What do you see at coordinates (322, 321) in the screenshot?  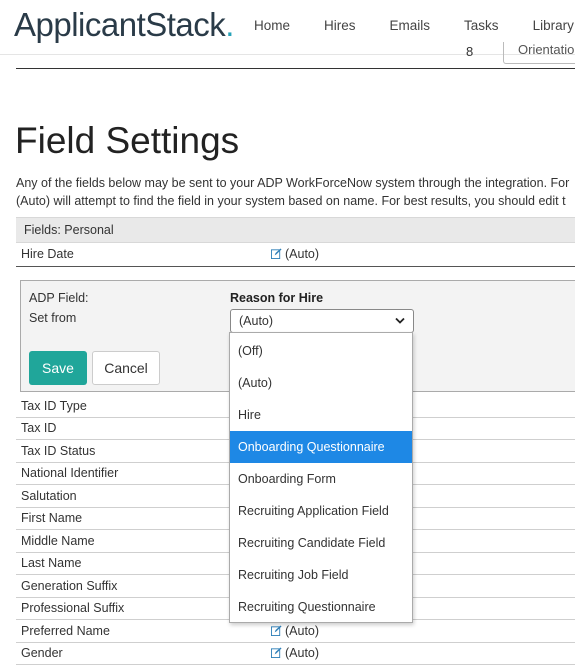 I see `set-from-select: (Auto)` at bounding box center [322, 321].